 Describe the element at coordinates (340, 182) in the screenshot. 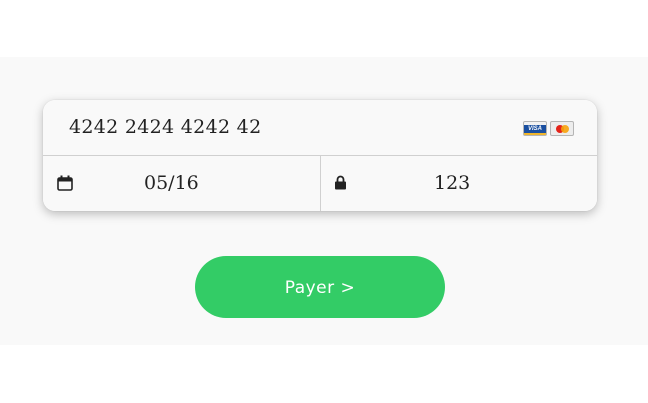

I see `lock-icon` at that location.